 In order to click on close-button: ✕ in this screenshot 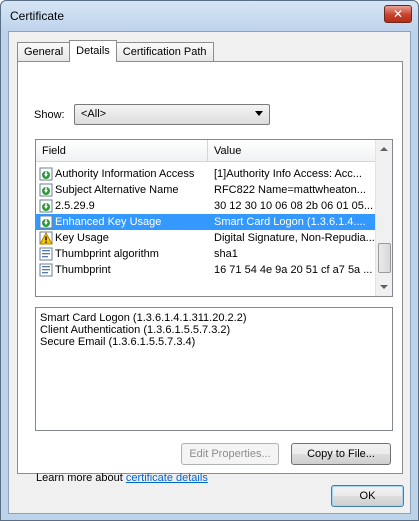, I will do `click(398, 14)`.